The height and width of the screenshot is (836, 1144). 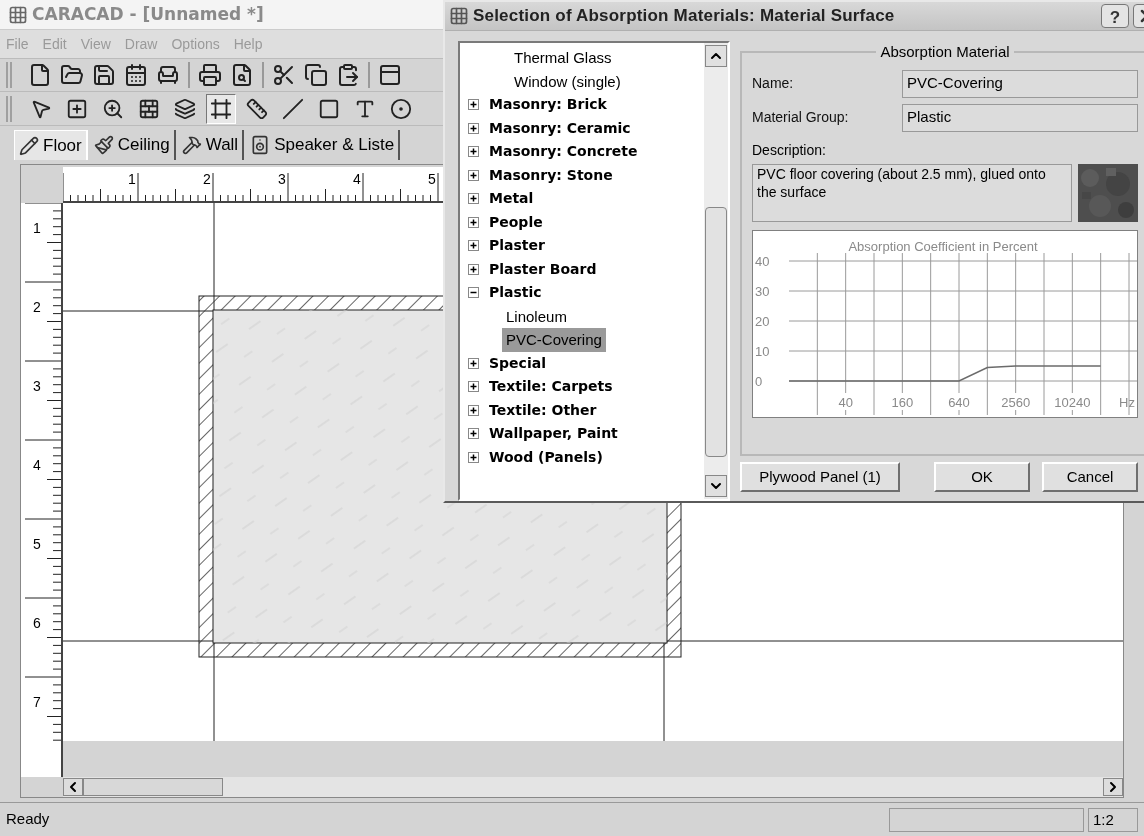 I want to click on window-icon, so click(x=390, y=75).